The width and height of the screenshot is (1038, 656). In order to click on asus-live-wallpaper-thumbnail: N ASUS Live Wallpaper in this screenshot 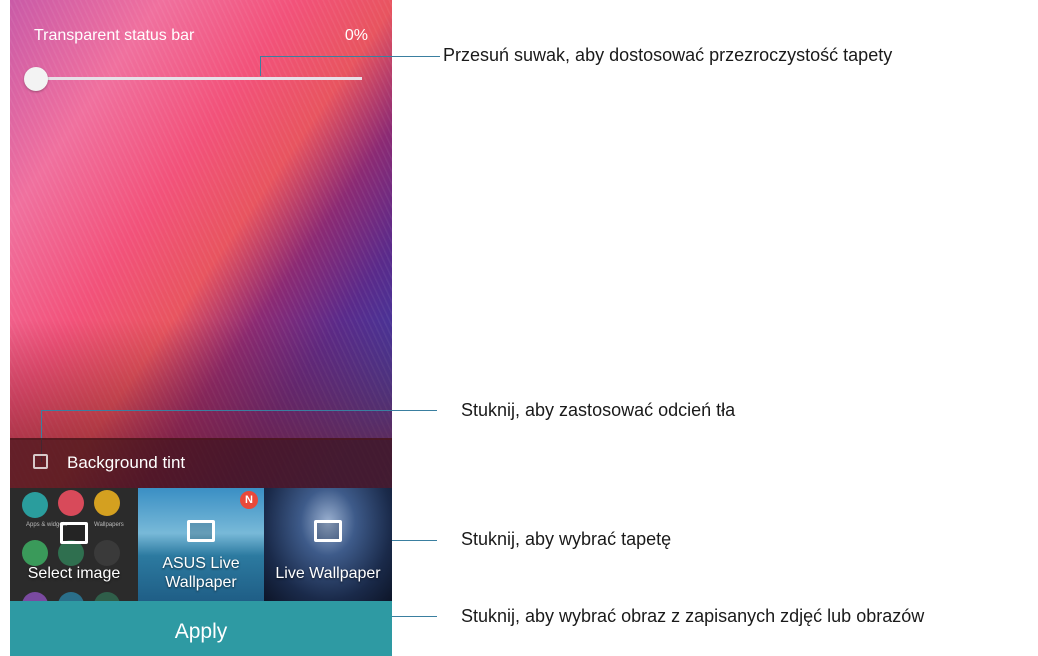, I will do `click(201, 544)`.